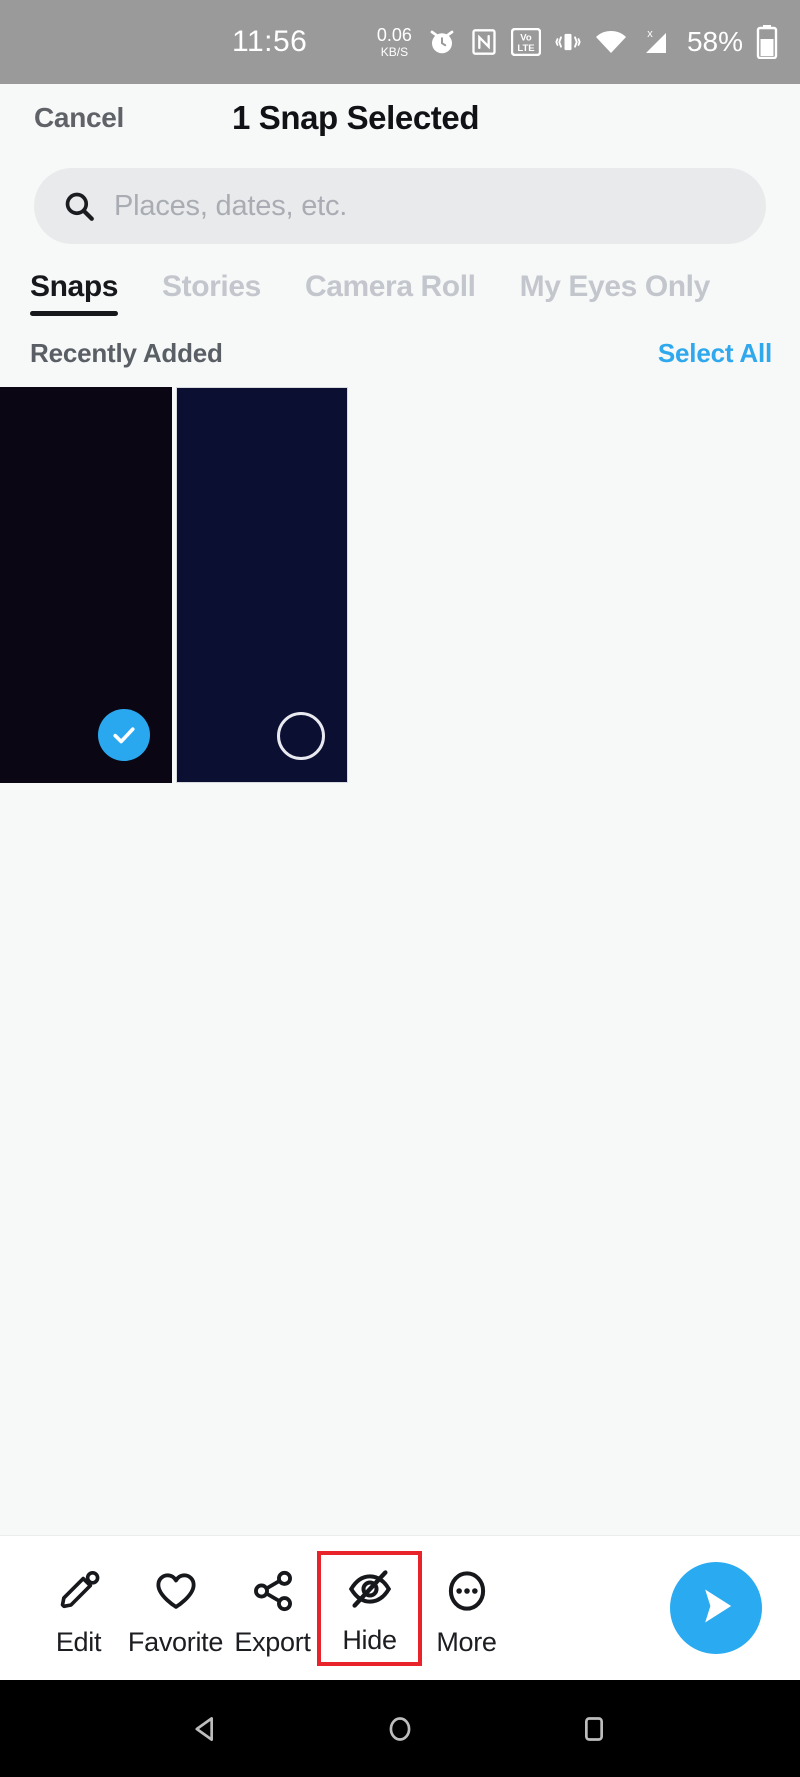 The image size is (800, 1777). What do you see at coordinates (74, 286) in the screenshot?
I see `tab-snaps-label: Snaps` at bounding box center [74, 286].